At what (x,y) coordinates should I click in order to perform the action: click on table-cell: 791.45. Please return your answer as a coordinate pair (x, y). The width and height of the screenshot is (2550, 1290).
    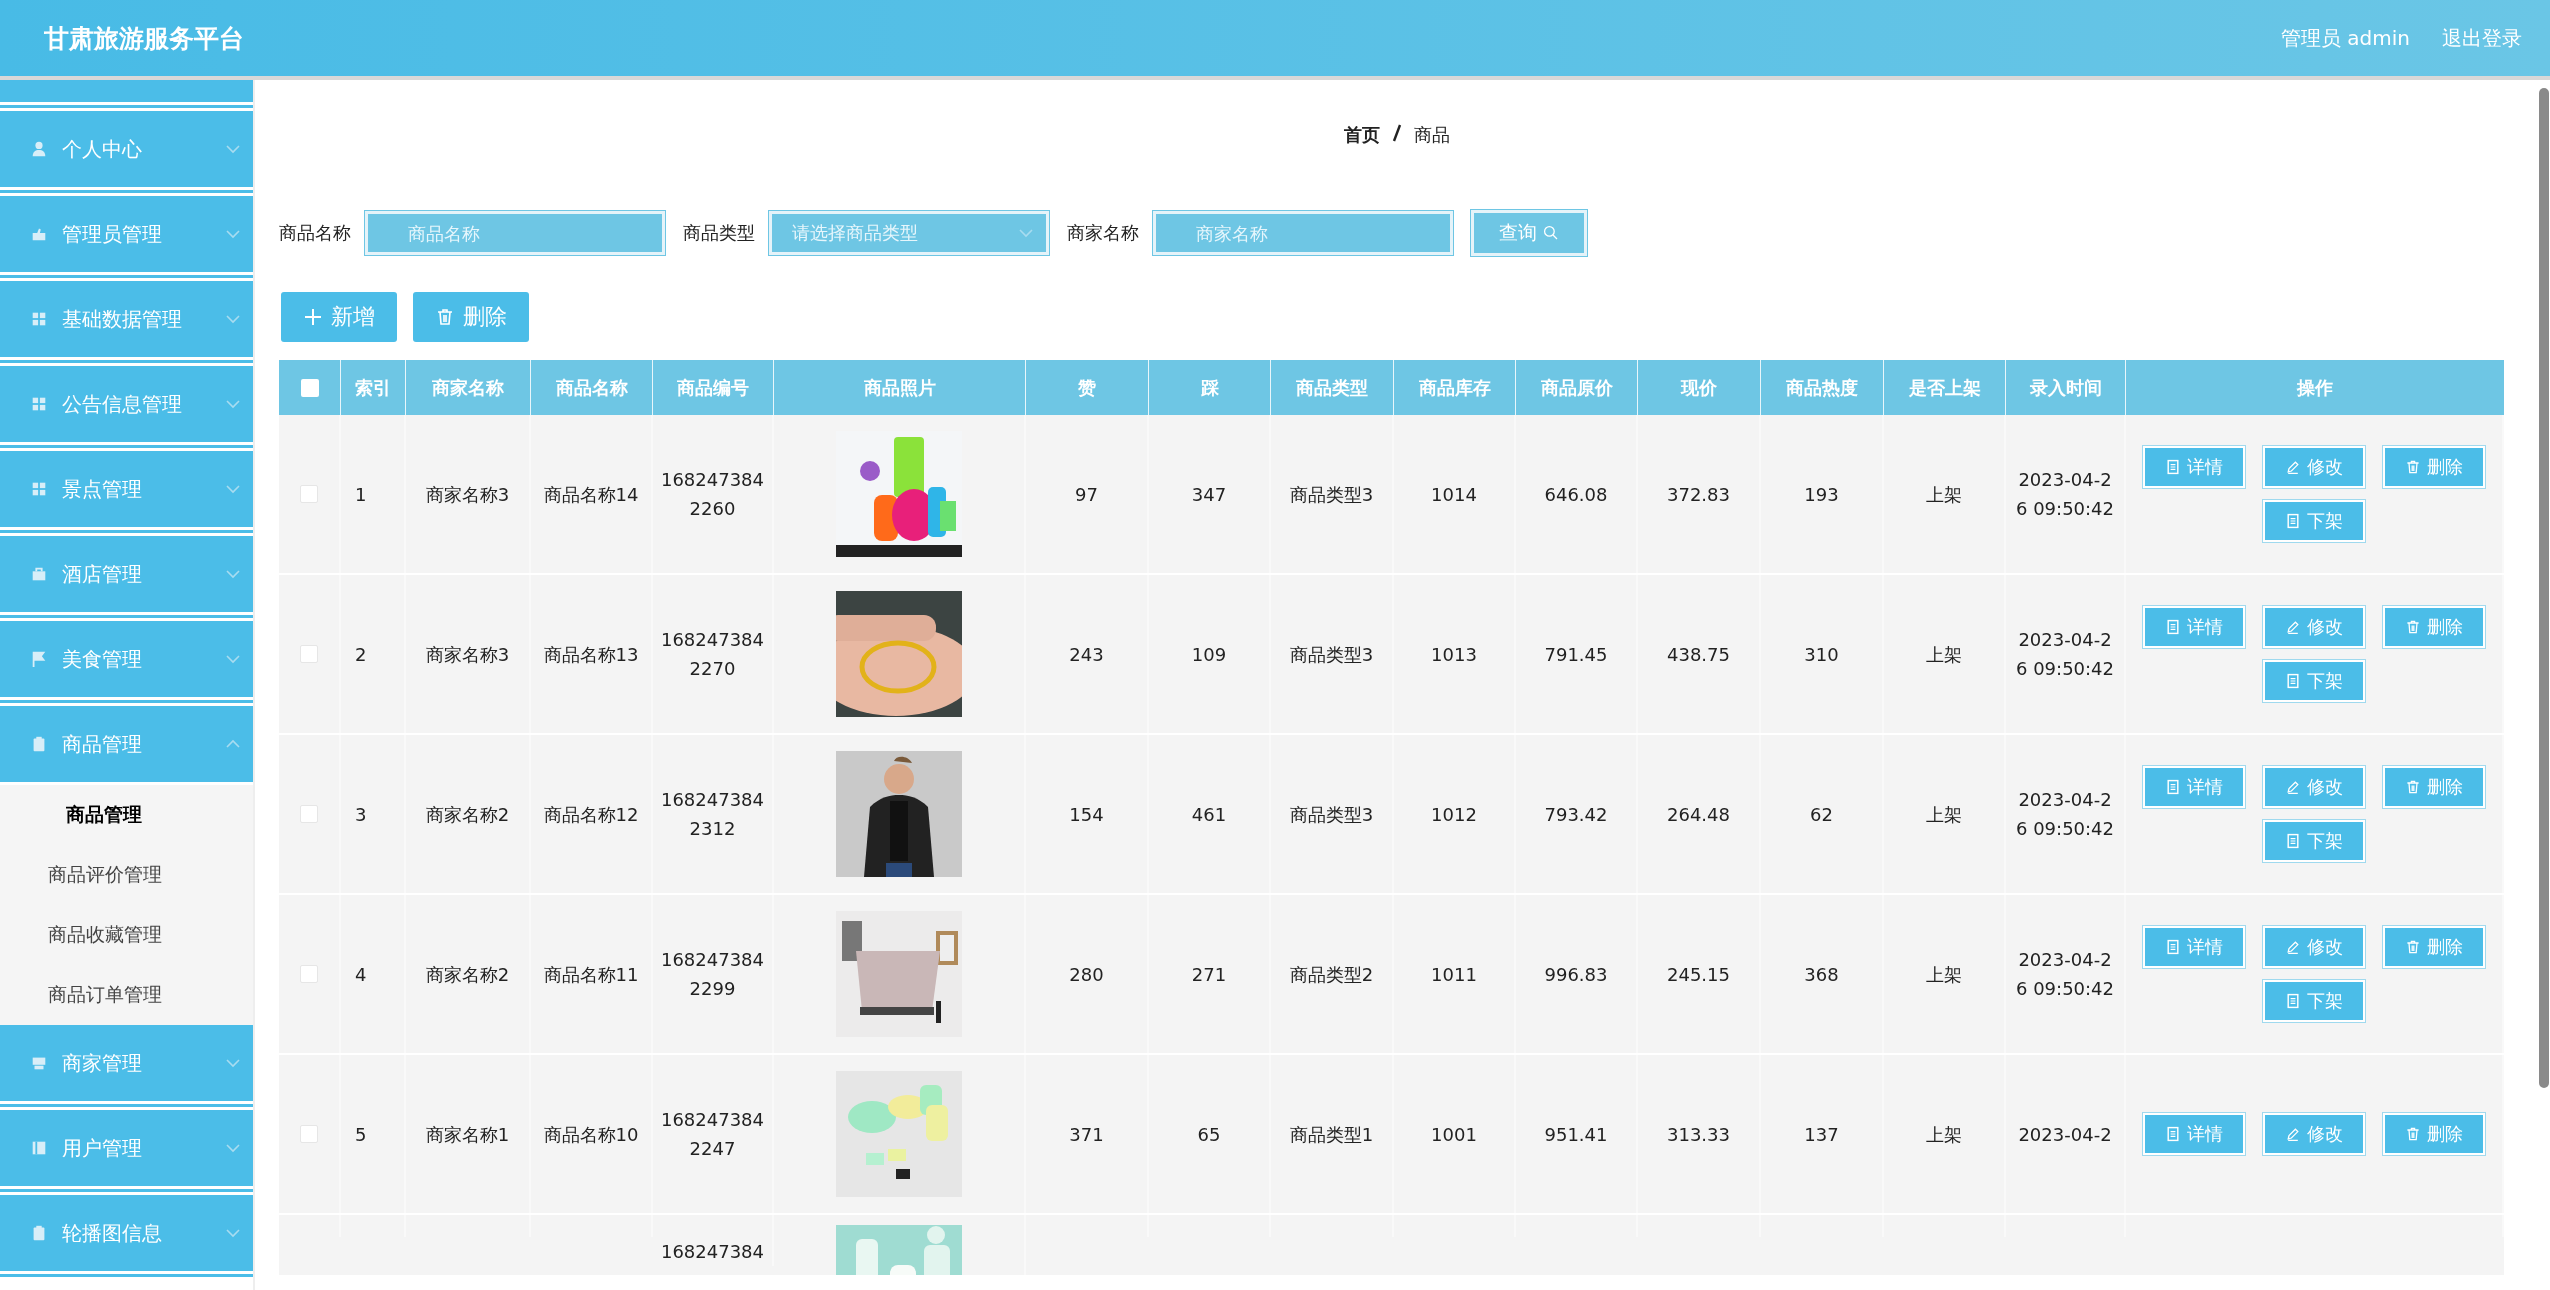
    Looking at the image, I should click on (1577, 654).